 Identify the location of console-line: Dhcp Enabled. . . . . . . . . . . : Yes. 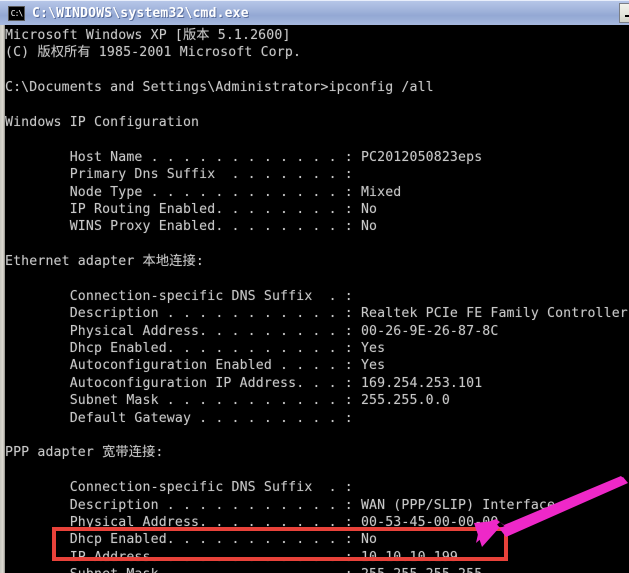
(195, 349).